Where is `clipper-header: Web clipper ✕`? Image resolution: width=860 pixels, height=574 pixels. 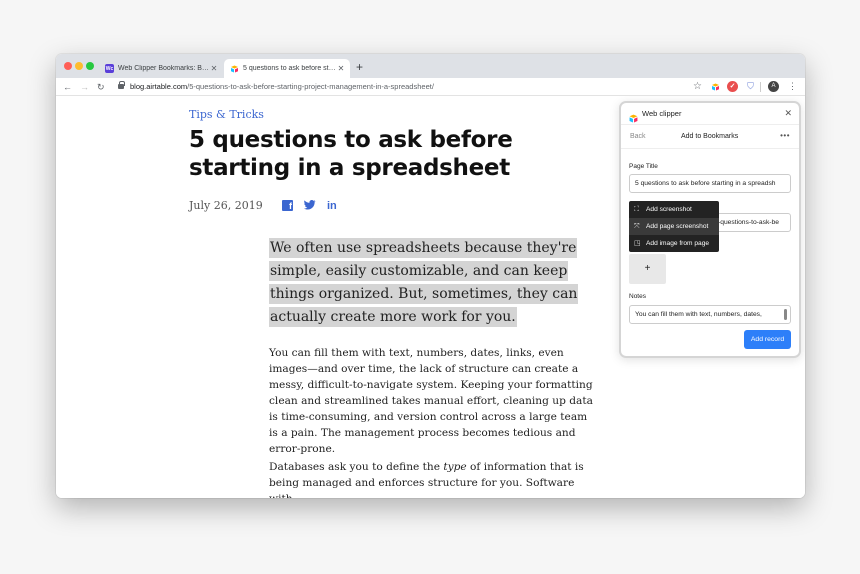 clipper-header: Web clipper ✕ is located at coordinates (710, 113).